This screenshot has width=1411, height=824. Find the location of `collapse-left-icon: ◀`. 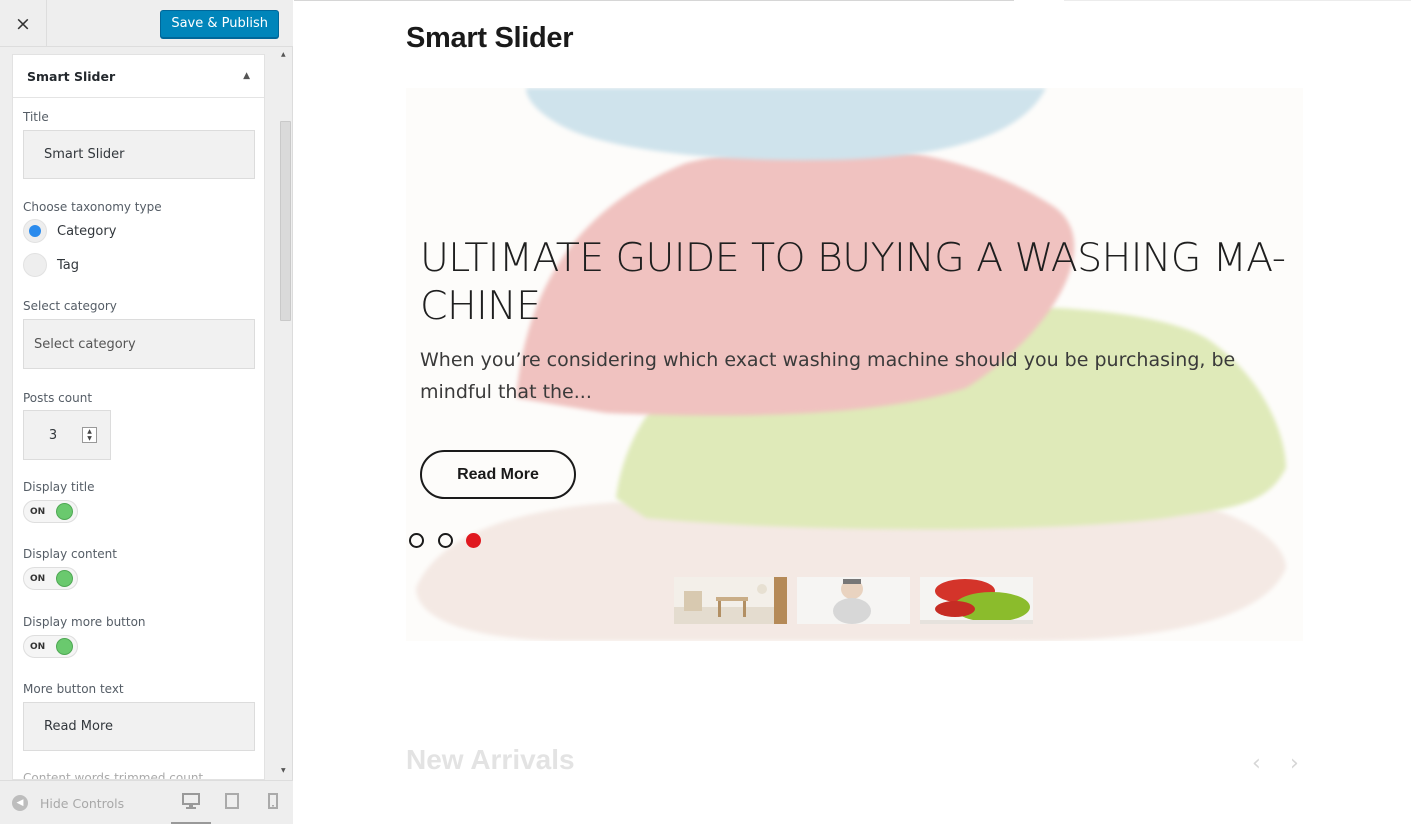

collapse-left-icon: ◀ is located at coordinates (20, 803).